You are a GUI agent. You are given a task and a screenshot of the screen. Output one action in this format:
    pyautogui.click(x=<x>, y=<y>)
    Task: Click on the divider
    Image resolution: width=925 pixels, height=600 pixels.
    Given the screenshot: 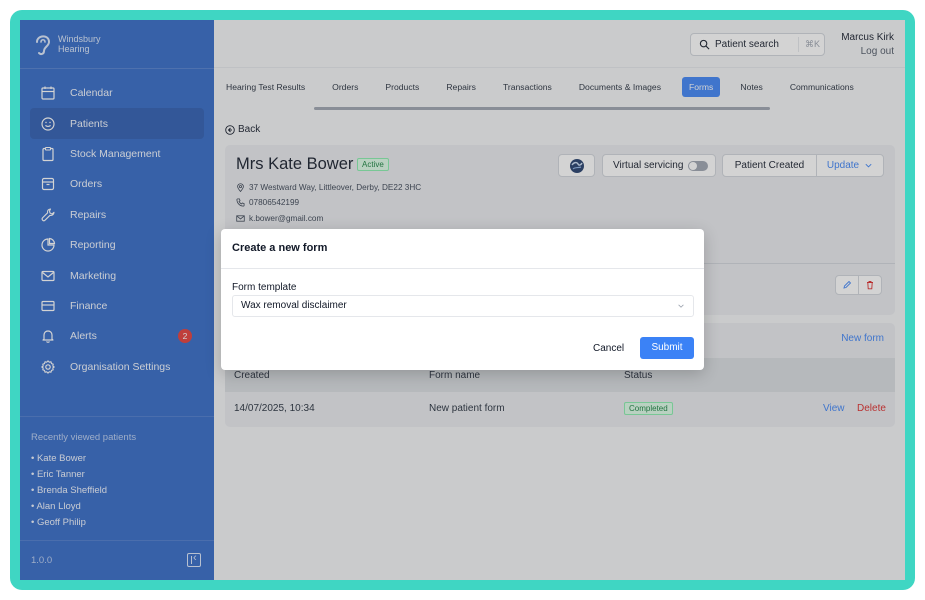 What is the action you would take?
    pyautogui.click(x=462, y=268)
    